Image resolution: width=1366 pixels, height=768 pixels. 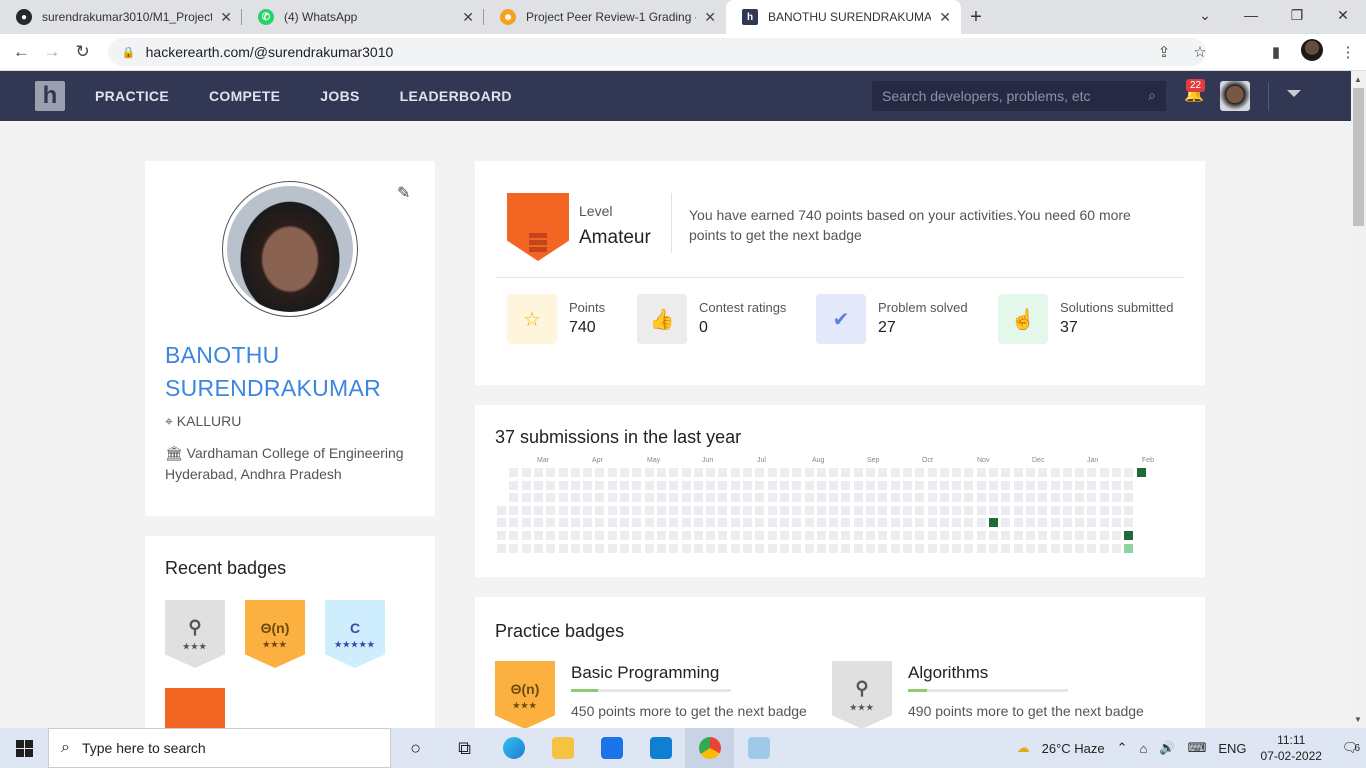 I want to click on side-panel-icon: ▮, so click(x=1276, y=52).